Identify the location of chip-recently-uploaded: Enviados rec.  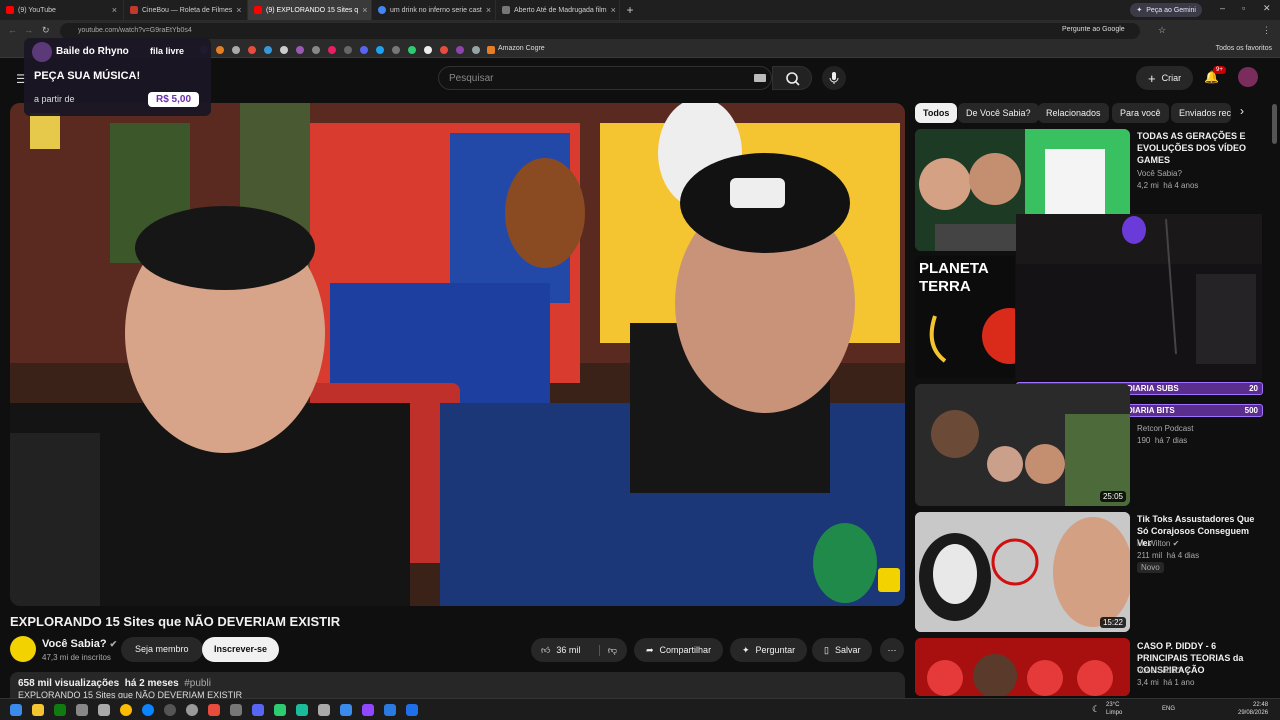
(1201, 113).